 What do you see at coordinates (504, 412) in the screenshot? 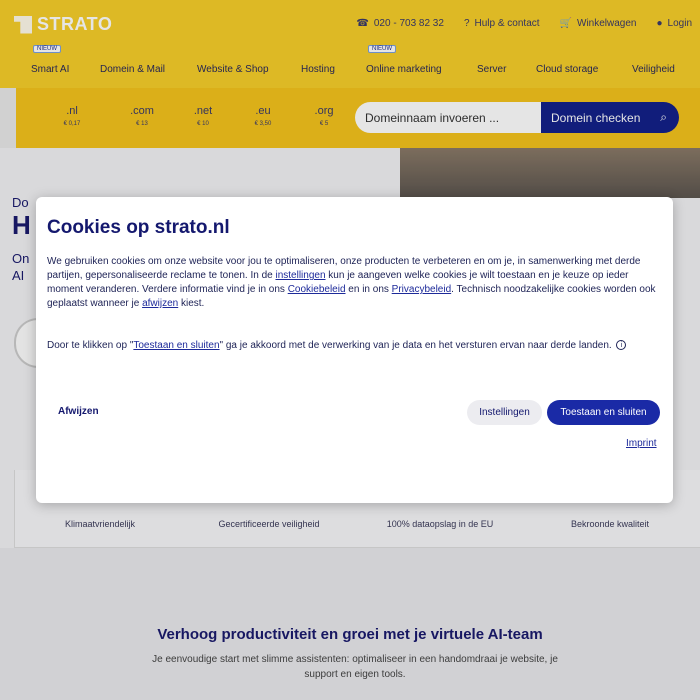
I see `settings-button: Instellingen` at bounding box center [504, 412].